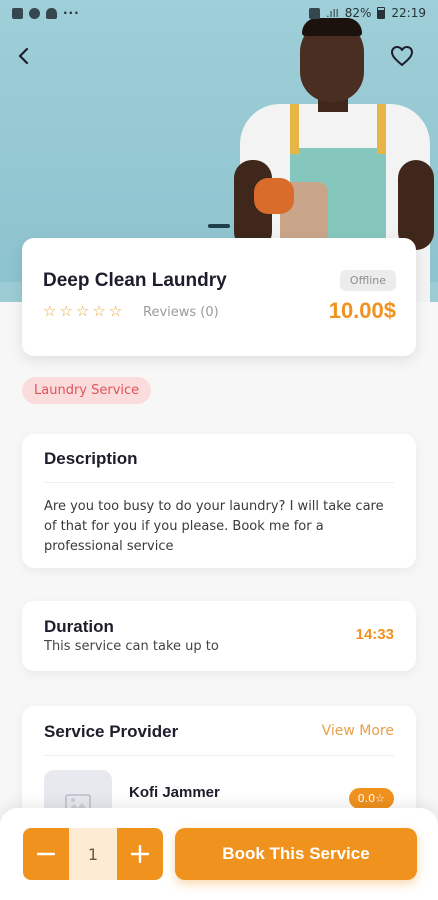 The width and height of the screenshot is (438, 900). What do you see at coordinates (315, 13) in the screenshot?
I see `sim-icon` at bounding box center [315, 13].